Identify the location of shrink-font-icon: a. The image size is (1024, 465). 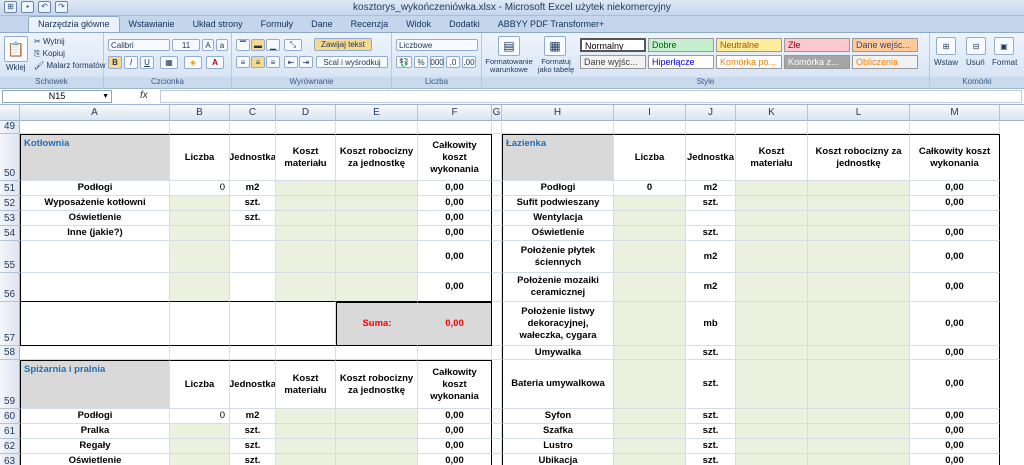
(222, 45).